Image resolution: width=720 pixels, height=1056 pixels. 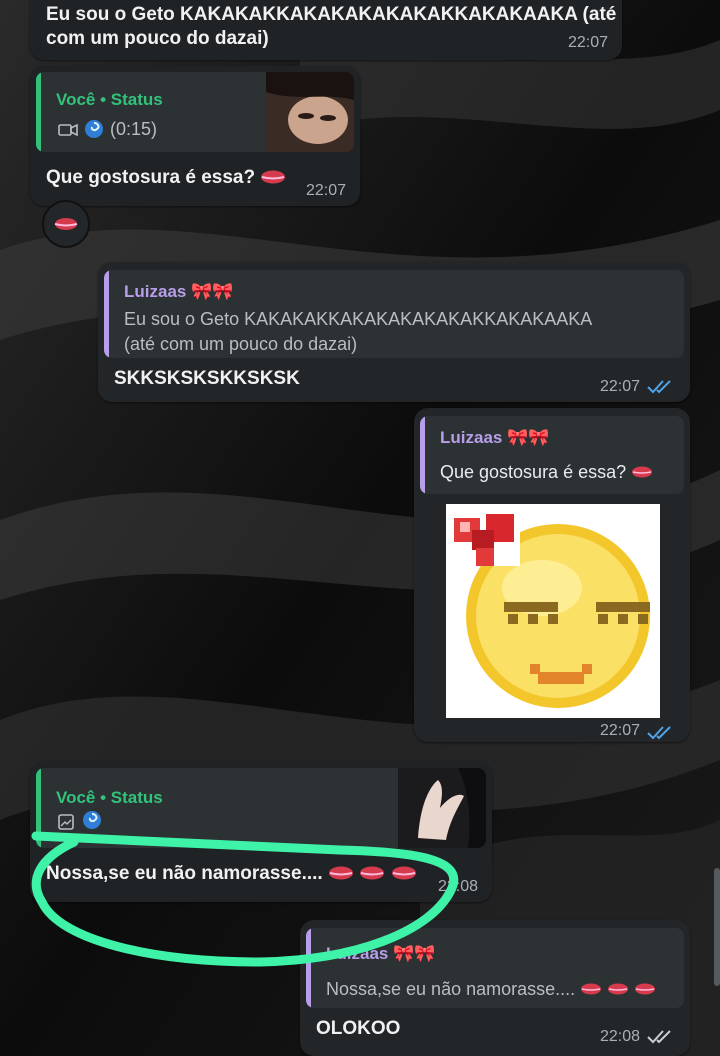 I want to click on message-bubble-outgoing: Luizaas 🎀🎀 Que gostosura é essa? 22:07, so click(x=552, y=575).